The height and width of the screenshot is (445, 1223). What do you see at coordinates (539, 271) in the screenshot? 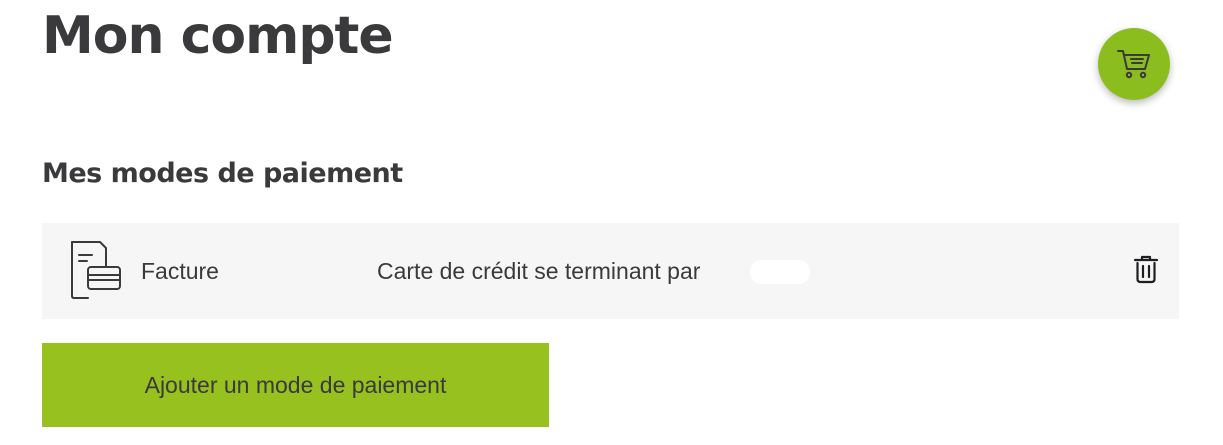
I see `payment-method-description: Carte de crédit se terminant par` at bounding box center [539, 271].